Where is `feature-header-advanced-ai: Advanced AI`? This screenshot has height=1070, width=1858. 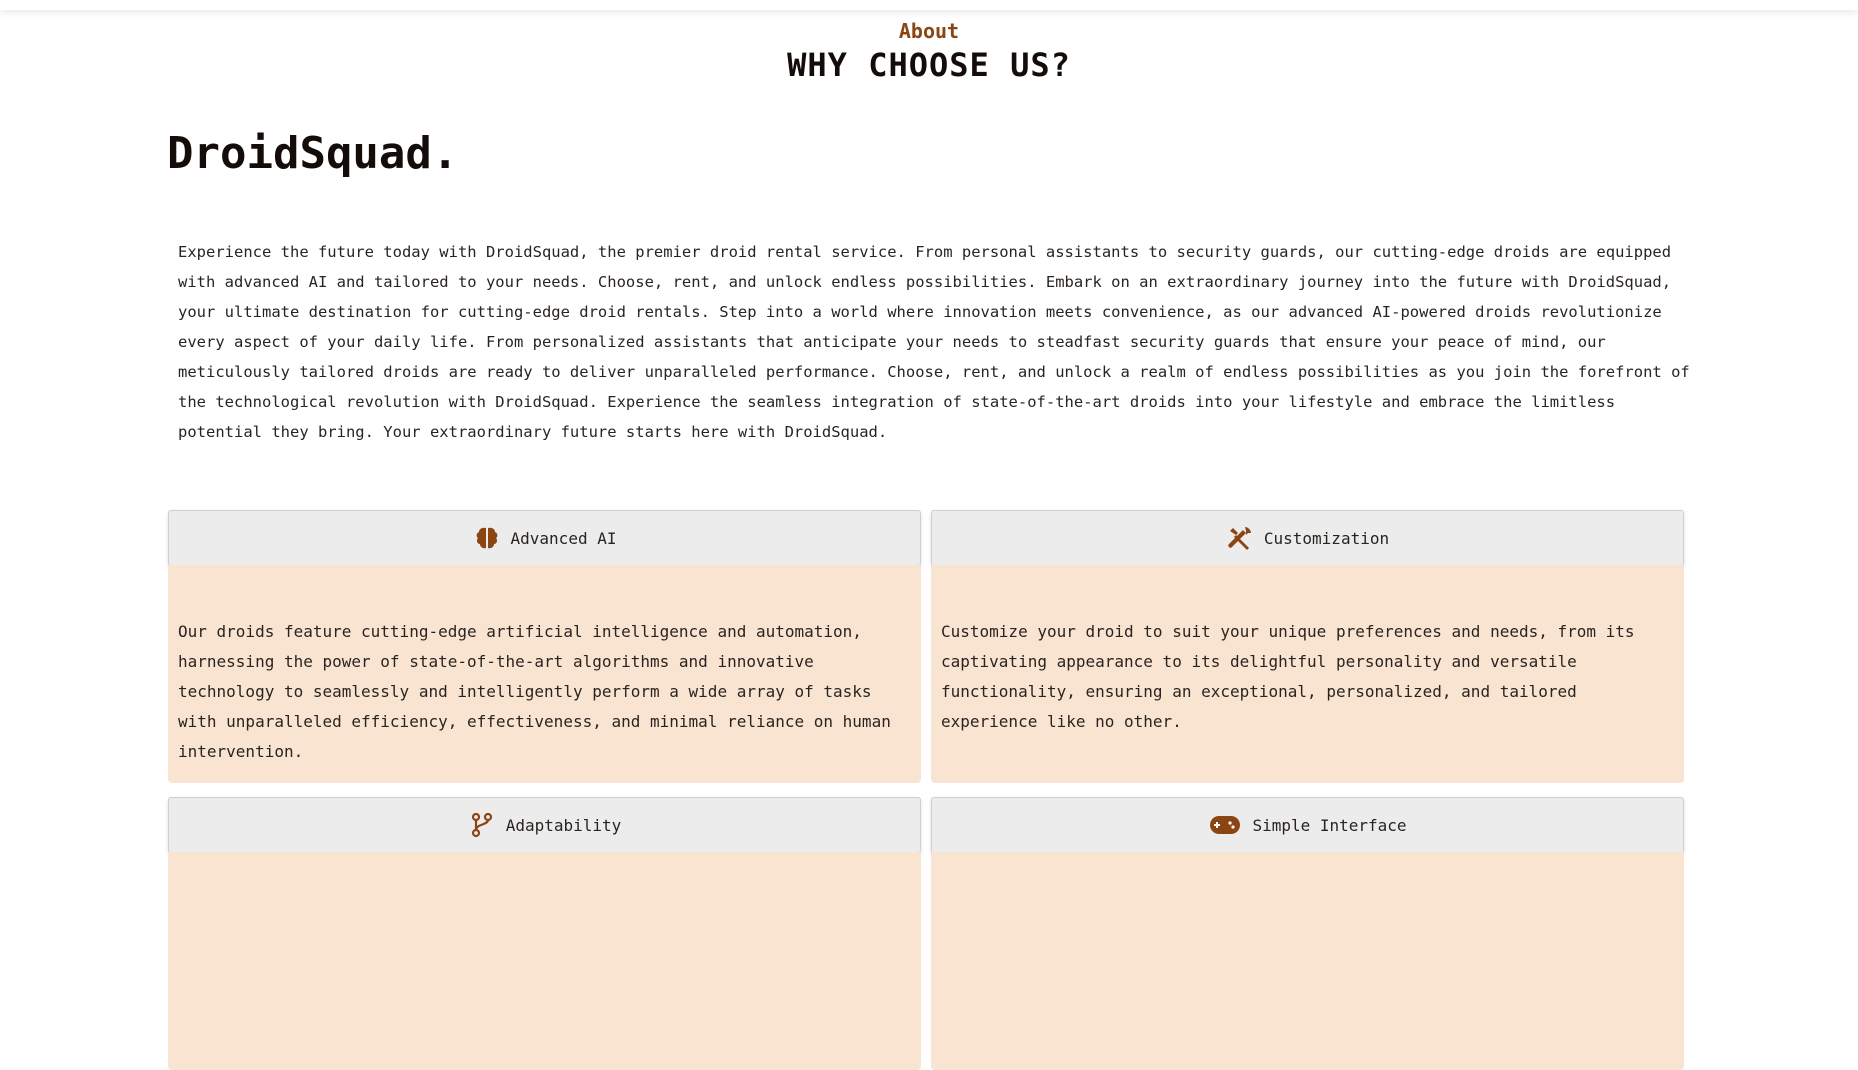 feature-header-advanced-ai: Advanced AI is located at coordinates (544, 538).